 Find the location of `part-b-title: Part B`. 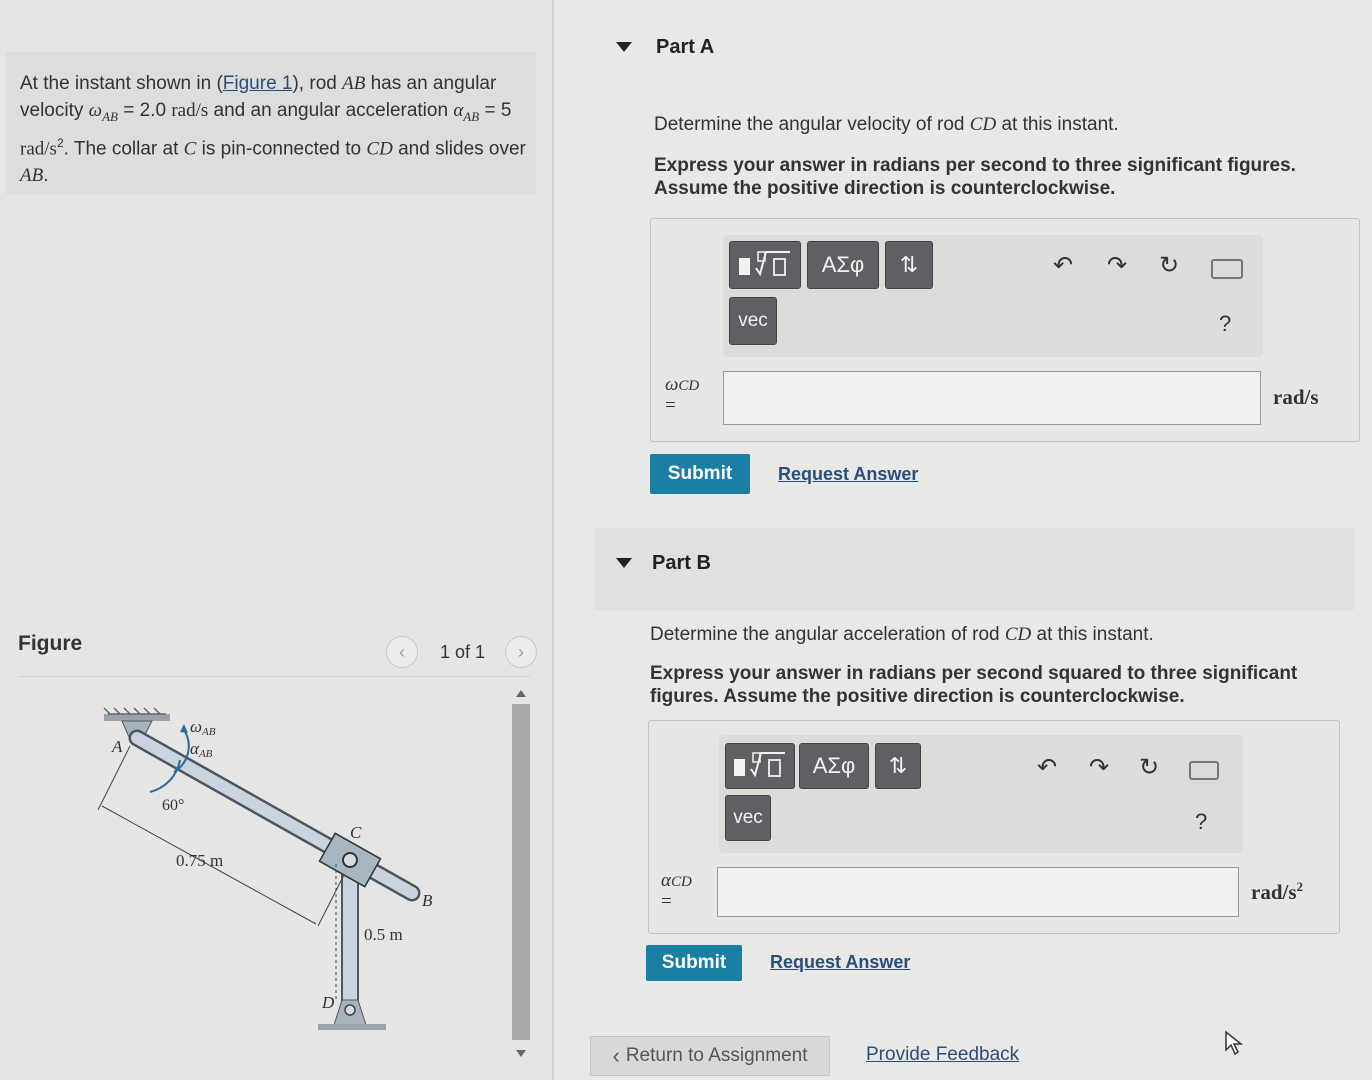

part-b-title: Part B is located at coordinates (681, 563).